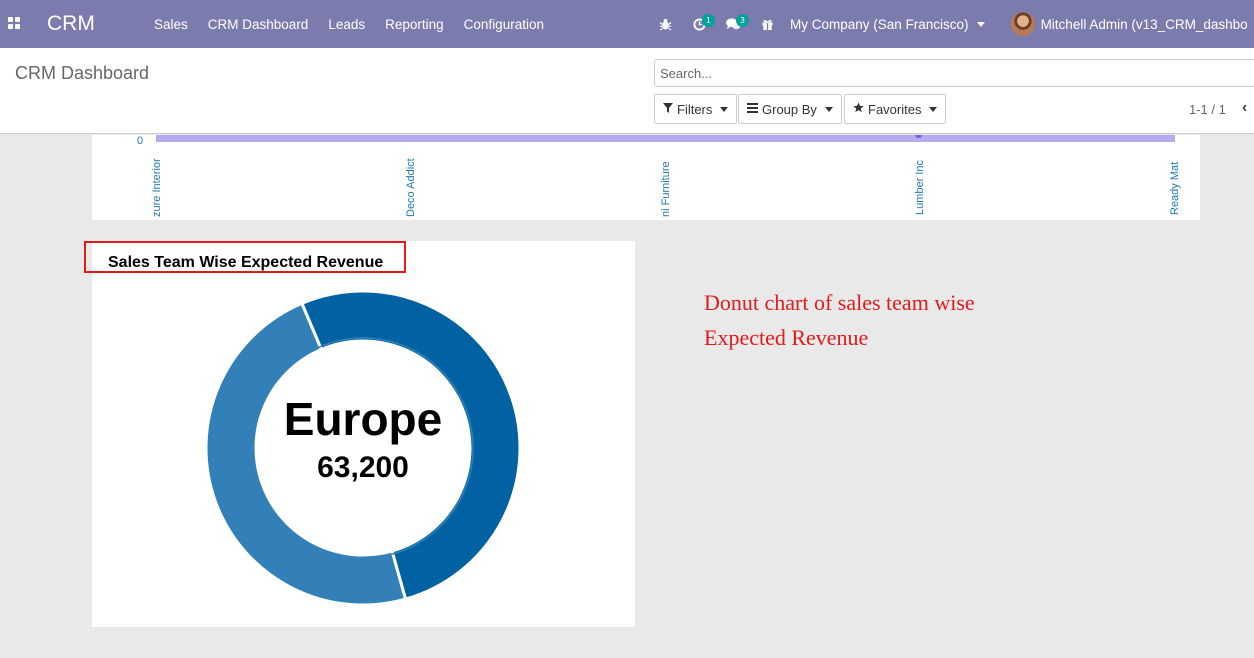  I want to click on messages-badge: 3, so click(742, 20).